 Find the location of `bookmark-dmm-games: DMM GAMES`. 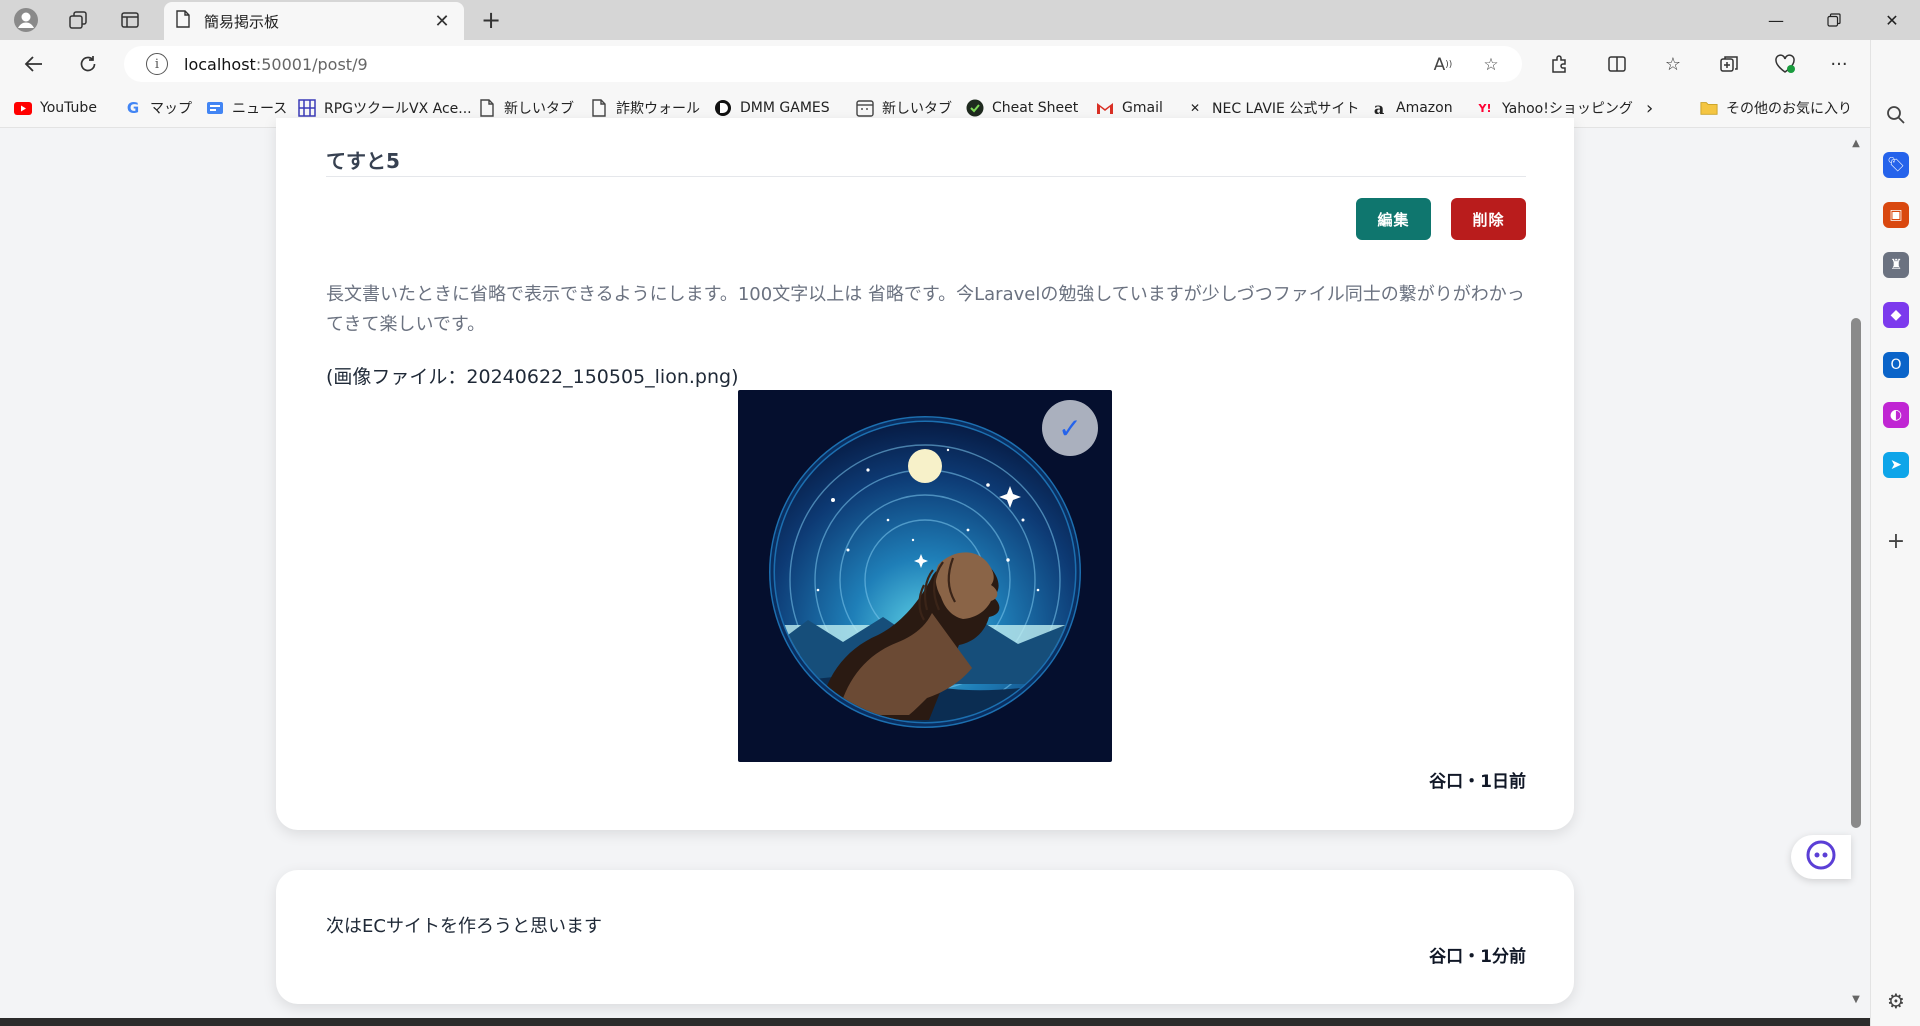

bookmark-dmm-games: DMM GAMES is located at coordinates (772, 108).